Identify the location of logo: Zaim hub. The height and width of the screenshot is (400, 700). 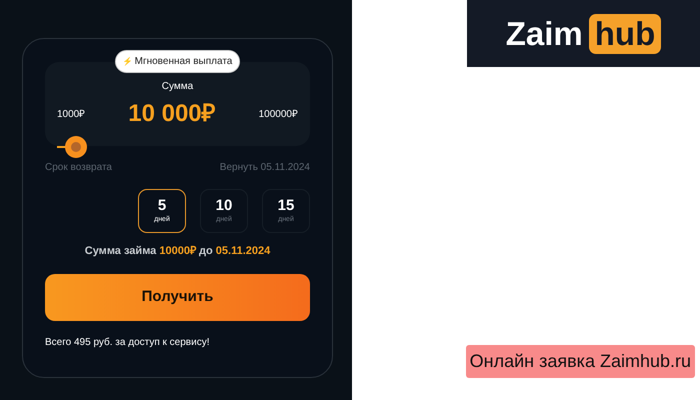
(583, 33).